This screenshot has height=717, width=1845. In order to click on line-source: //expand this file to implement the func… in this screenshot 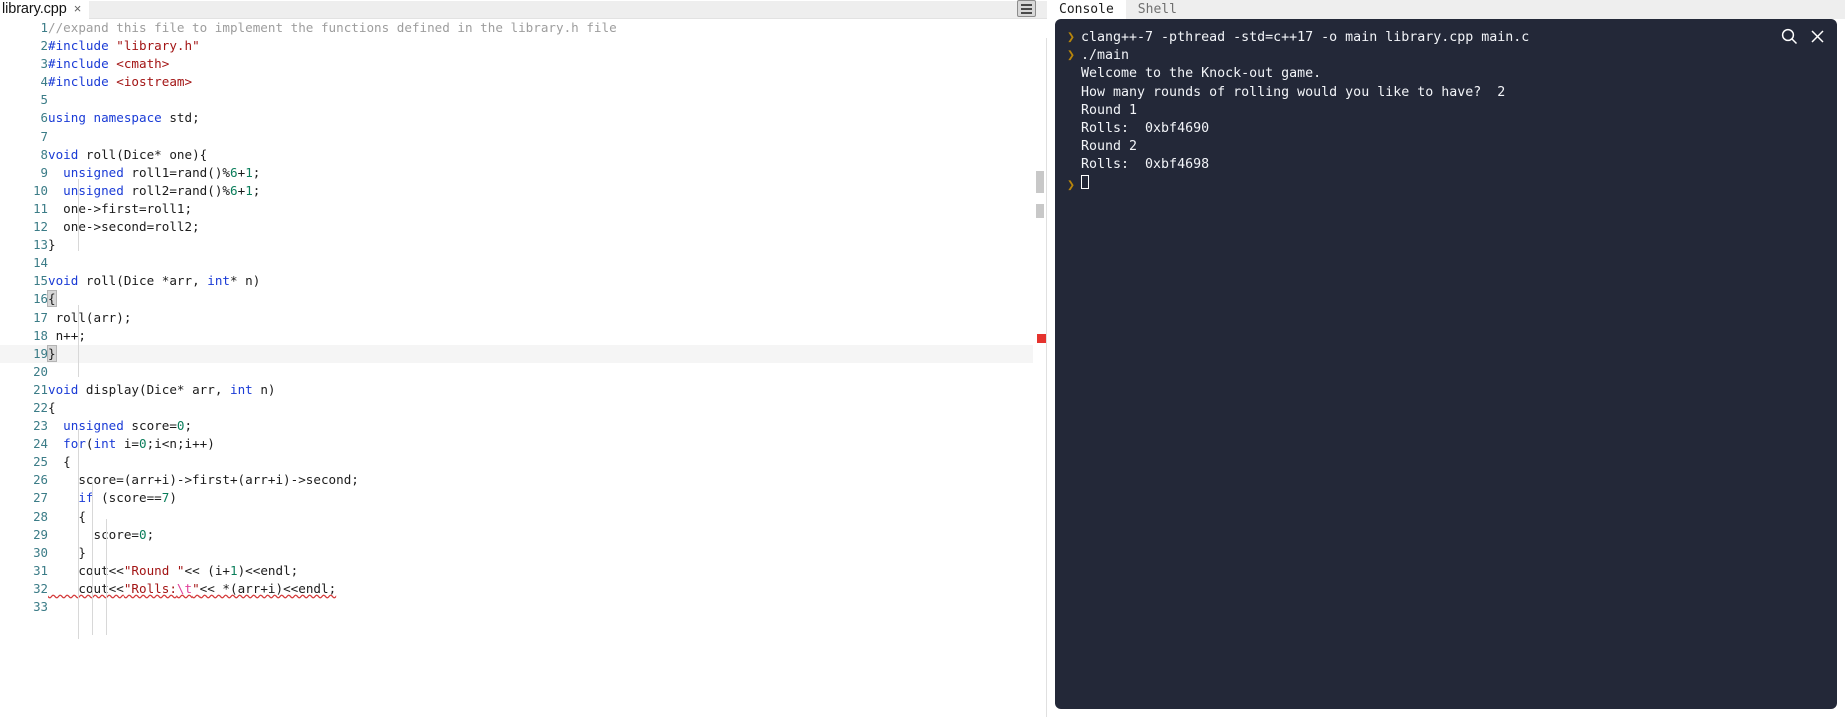, I will do `click(547, 28)`.